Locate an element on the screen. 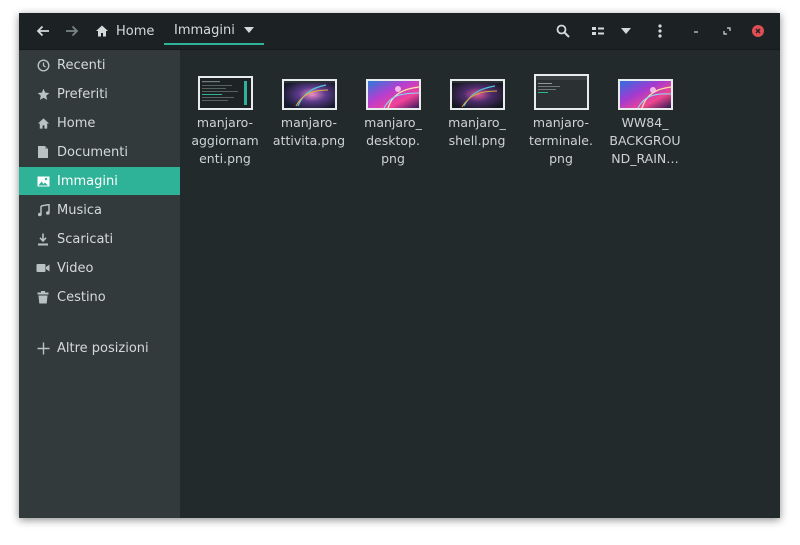  minimize-button is located at coordinates (696, 31).